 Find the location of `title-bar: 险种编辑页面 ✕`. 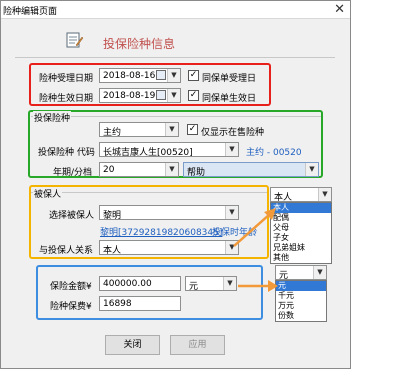

title-bar: 险种编辑页面 ✕ is located at coordinates (175, 10).